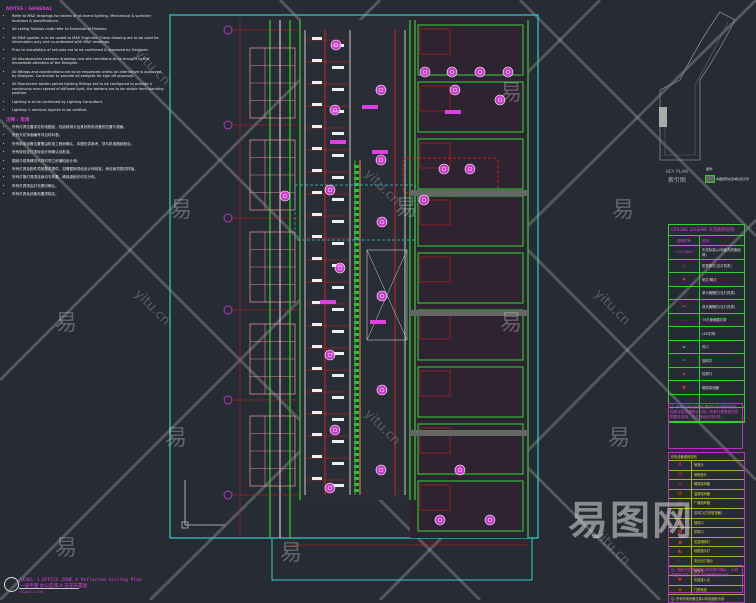  I want to click on legend-desc: 天花标高(从地面完成面起算), so click(721, 253).